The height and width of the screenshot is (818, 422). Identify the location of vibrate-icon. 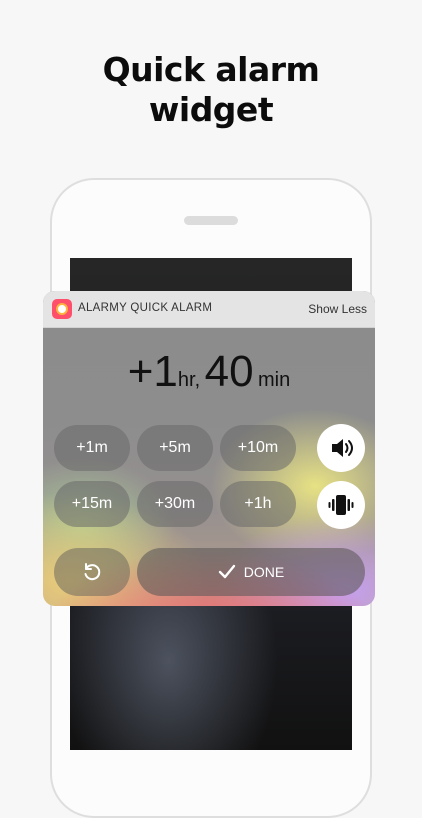
(341, 505).